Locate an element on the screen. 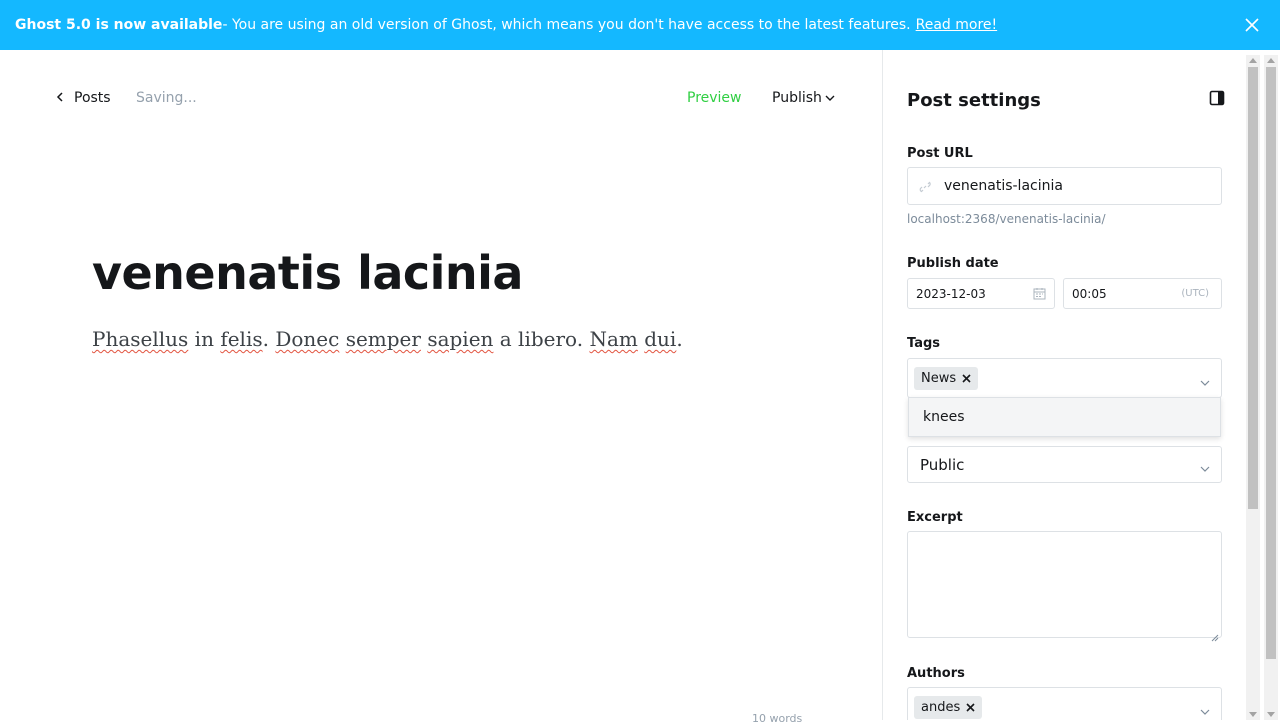 The image size is (1280, 725). post-url-hint: localhost:2368/venenatis-lacinia/ is located at coordinates (1006, 219).